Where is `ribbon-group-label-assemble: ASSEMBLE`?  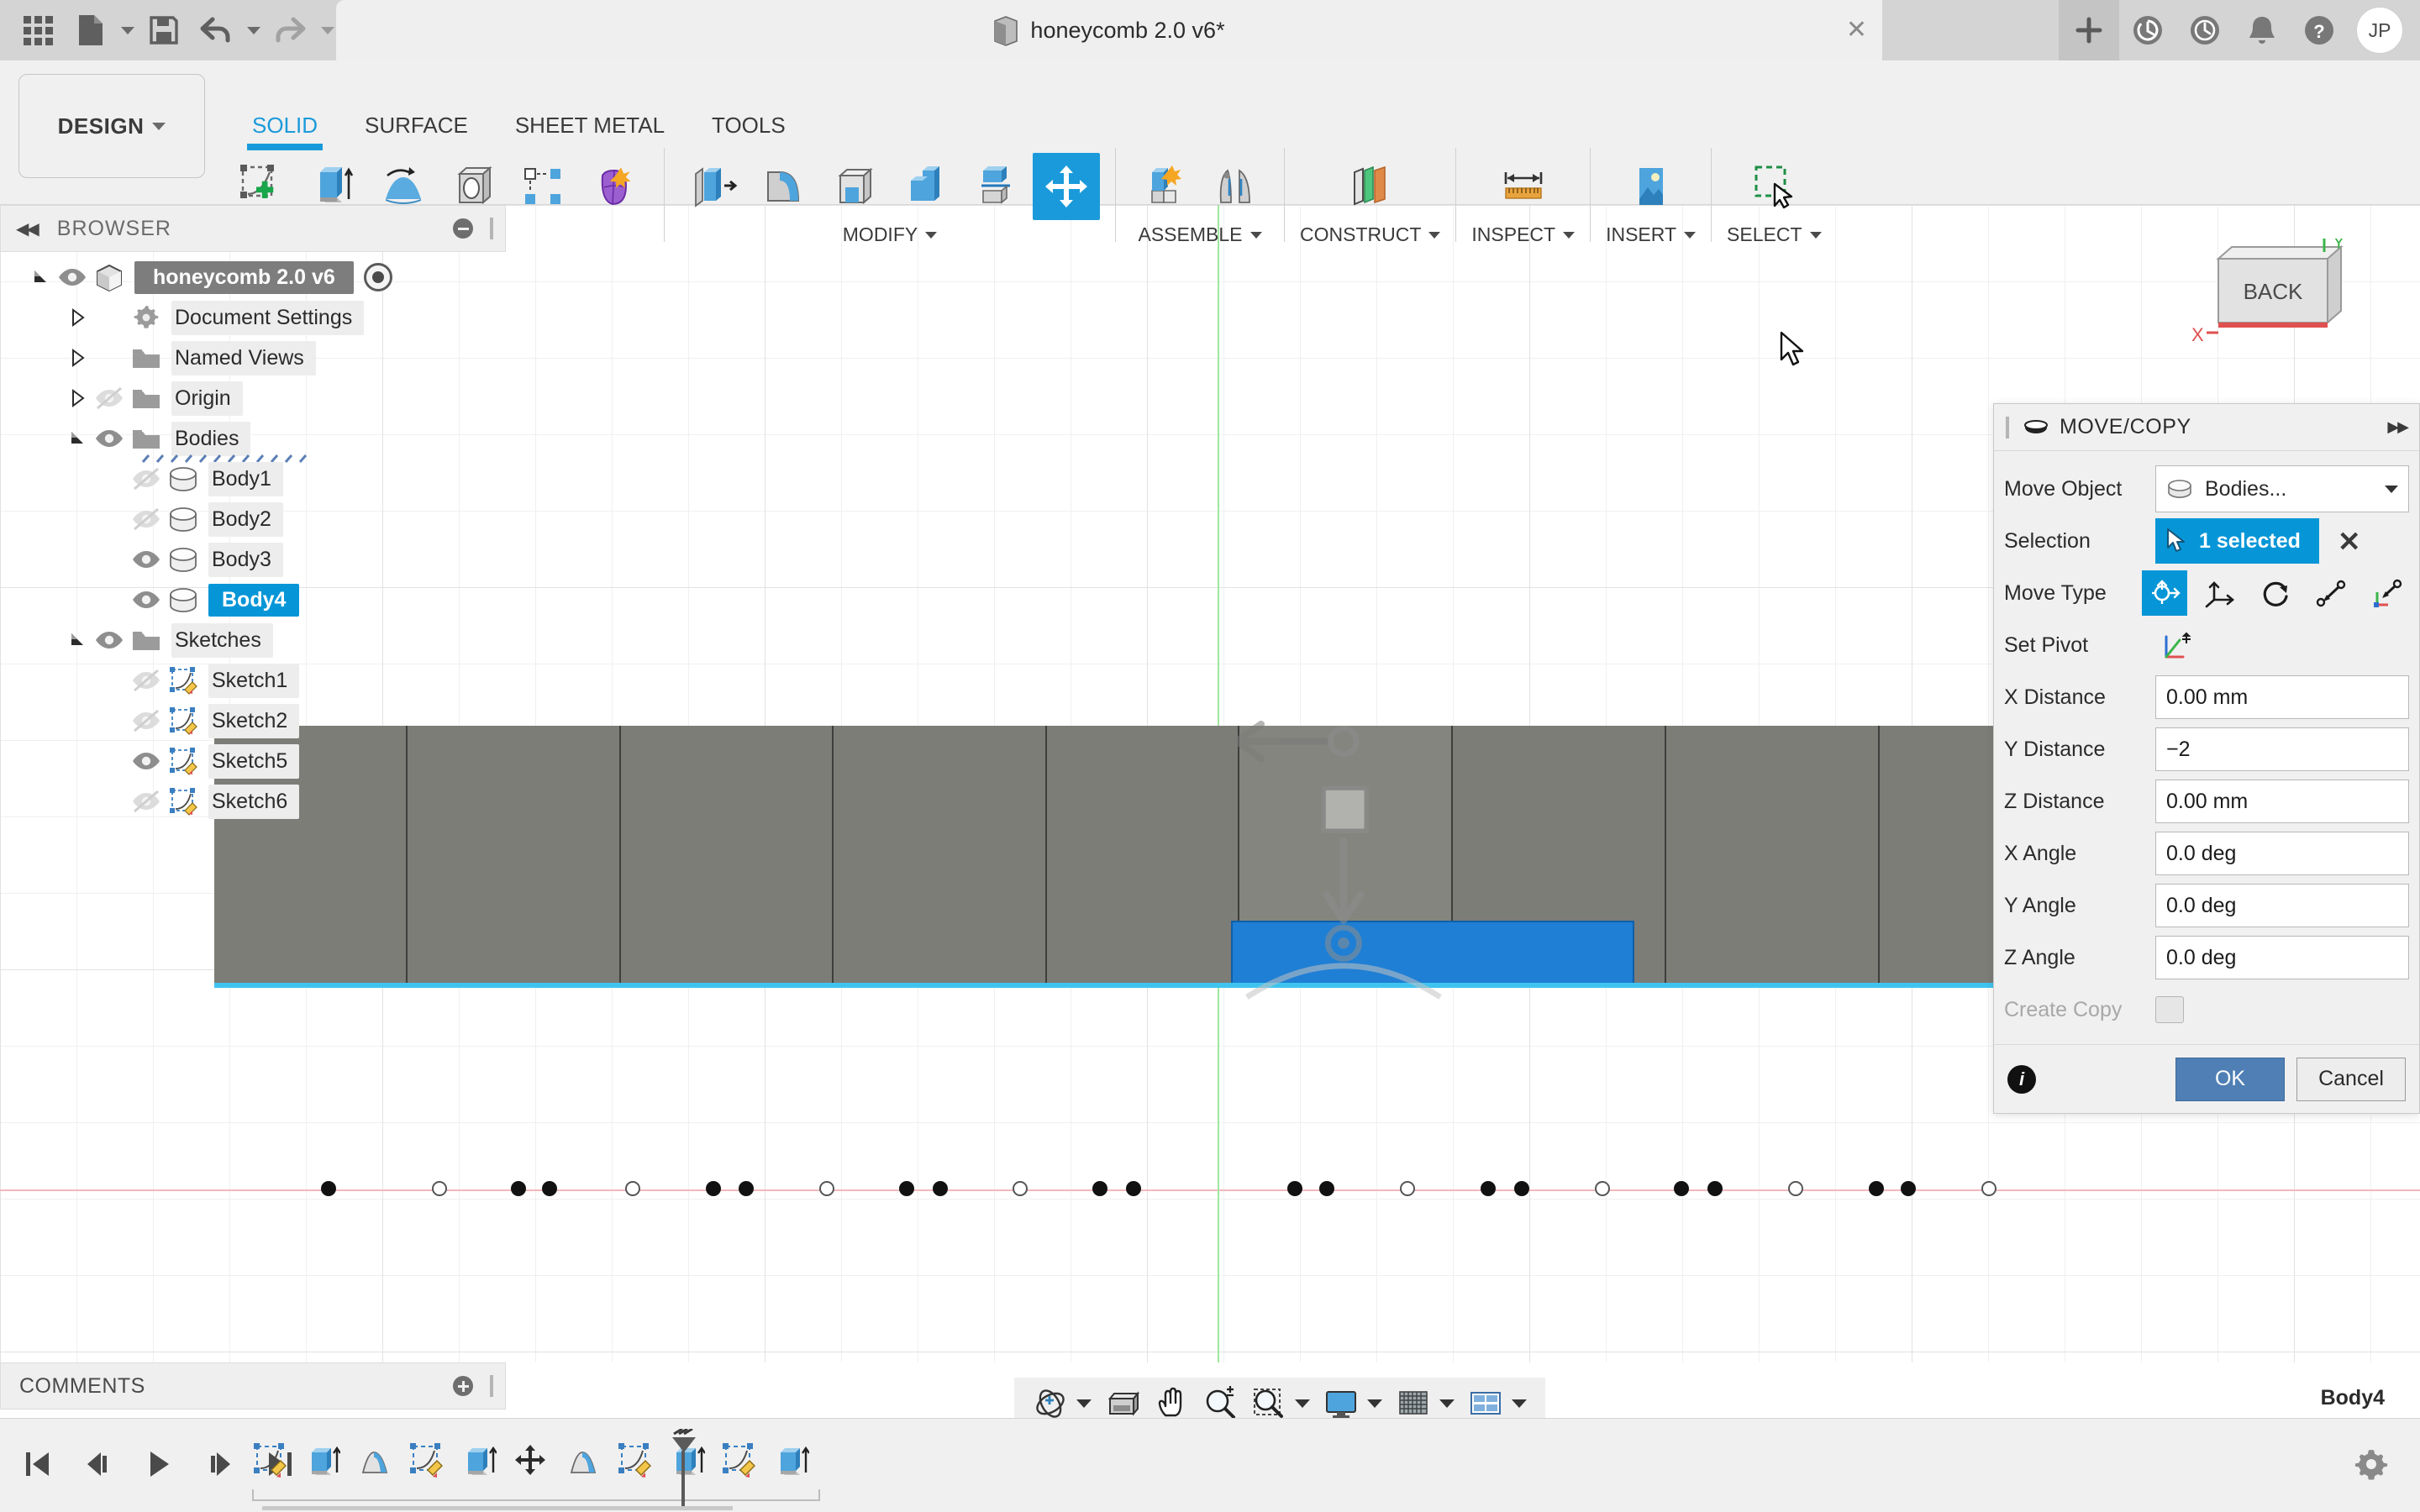
ribbon-group-label-assemble: ASSEMBLE is located at coordinates (1200, 234).